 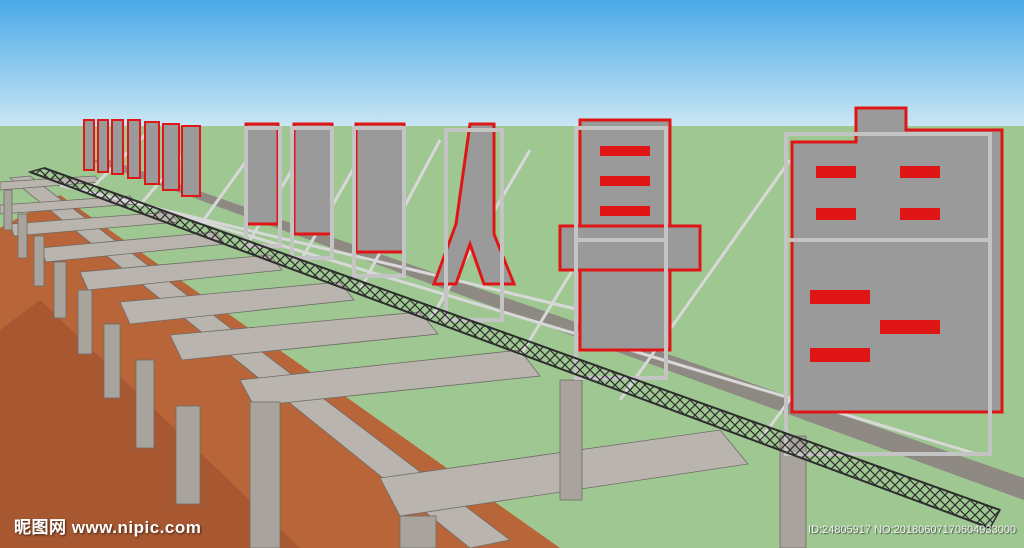 I want to click on photo-id-caption: ID:24805917 NO:20180607170604933000, so click(x=912, y=530).